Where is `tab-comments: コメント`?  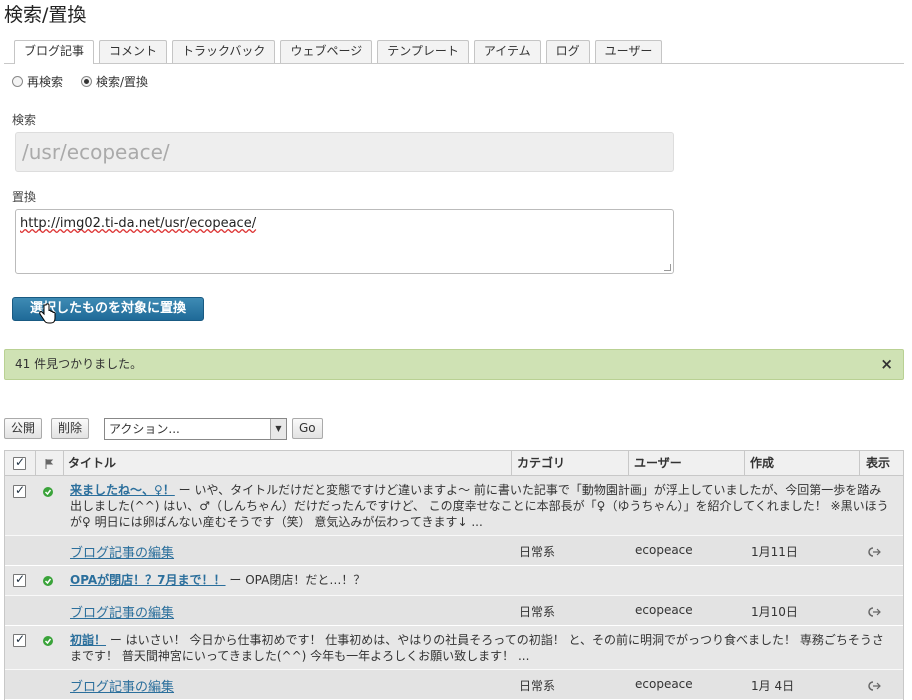
tab-comments: コメント is located at coordinates (133, 51).